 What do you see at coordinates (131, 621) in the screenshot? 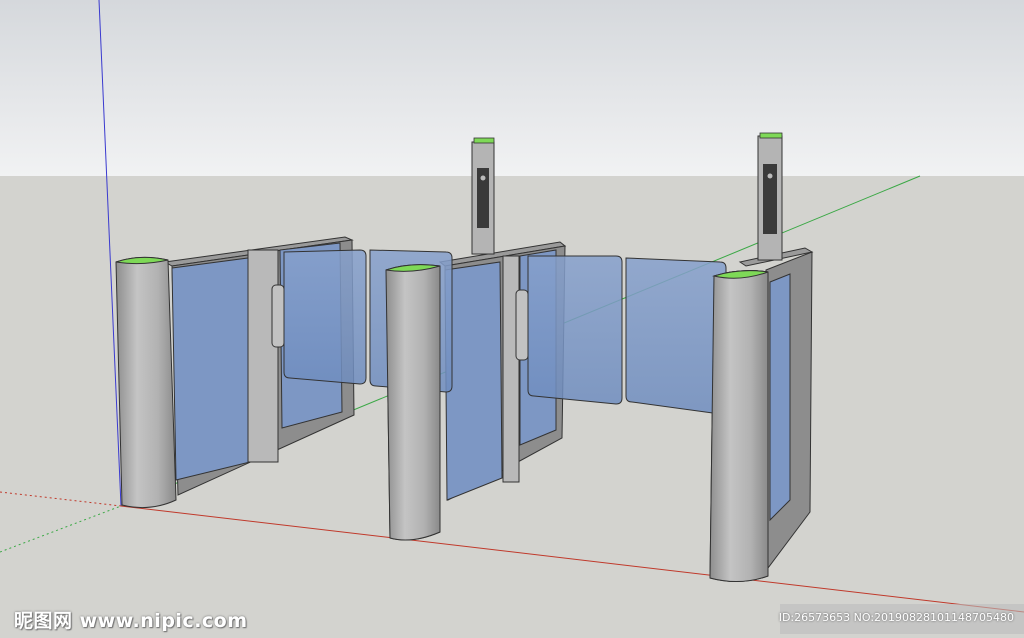
I see `site-watermark: 昵图网 www.nipic.com` at bounding box center [131, 621].